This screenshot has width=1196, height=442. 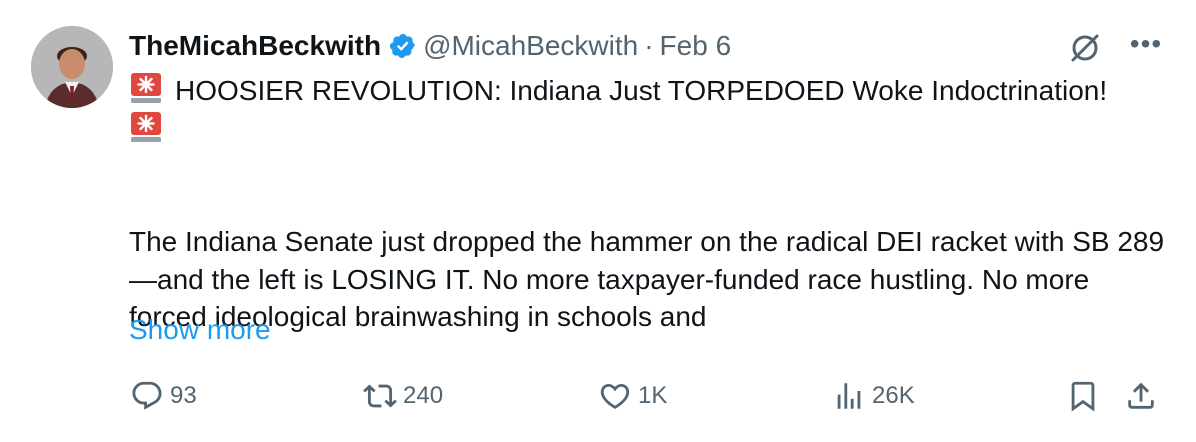 What do you see at coordinates (72, 67) in the screenshot?
I see `avatar` at bounding box center [72, 67].